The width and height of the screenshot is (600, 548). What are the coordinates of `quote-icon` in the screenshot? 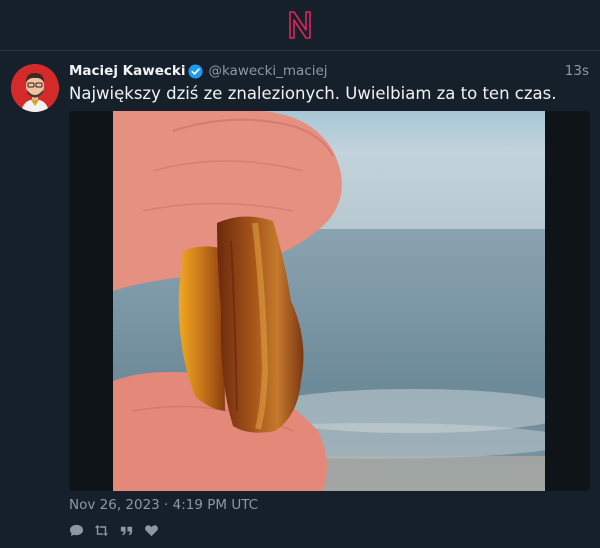 It's located at (126, 530).